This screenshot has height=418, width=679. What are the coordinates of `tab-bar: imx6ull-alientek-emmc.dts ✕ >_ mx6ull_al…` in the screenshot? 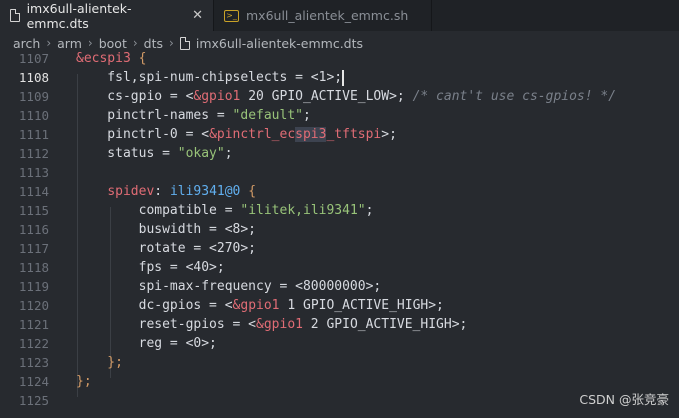 It's located at (339, 15).